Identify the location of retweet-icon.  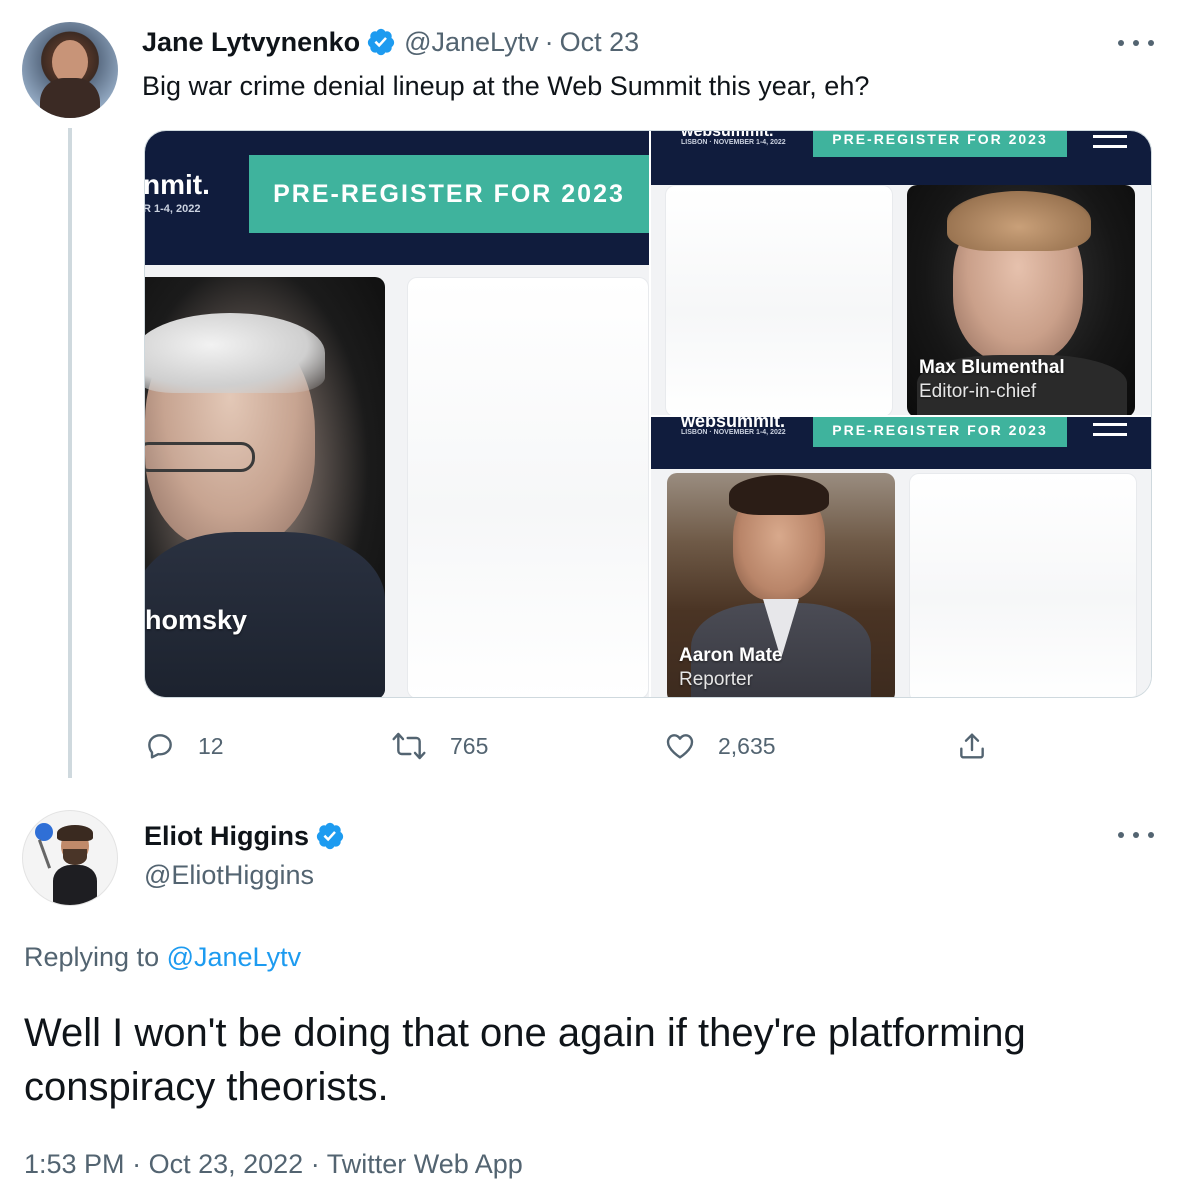
(409, 746).